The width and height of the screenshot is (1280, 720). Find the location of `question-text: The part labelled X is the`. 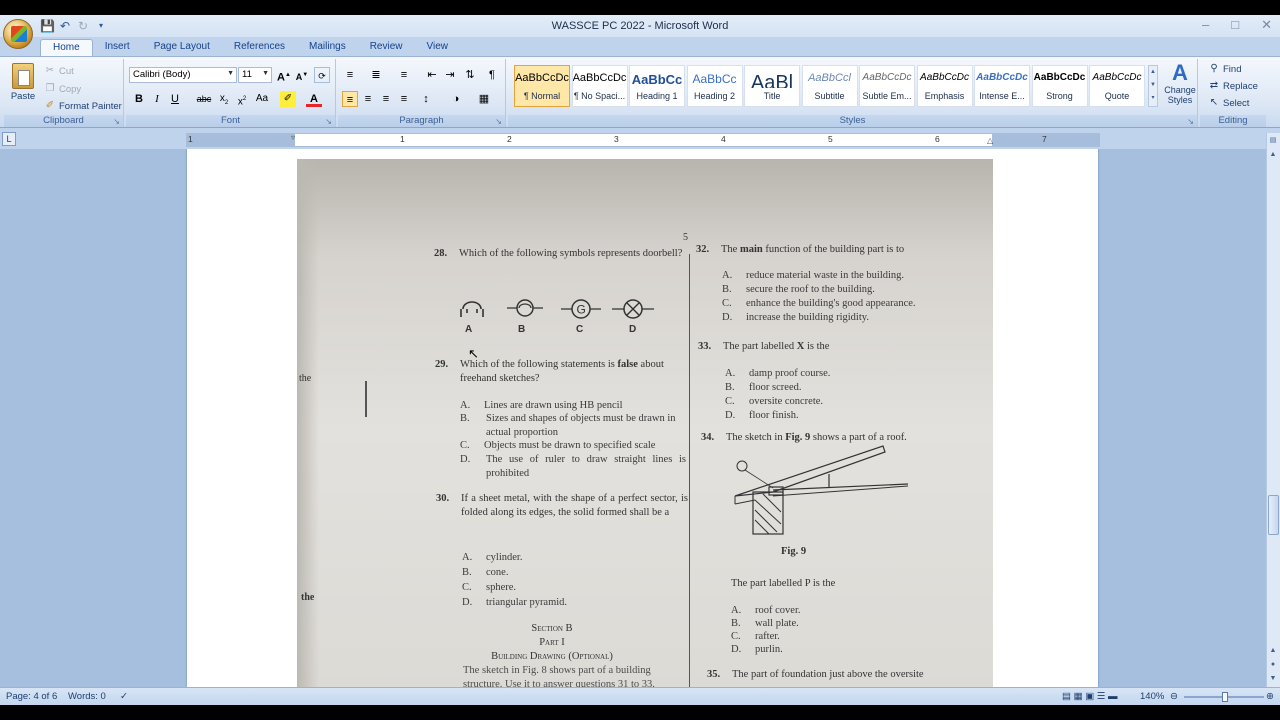

question-text: The part labelled X is the is located at coordinates (830, 347).